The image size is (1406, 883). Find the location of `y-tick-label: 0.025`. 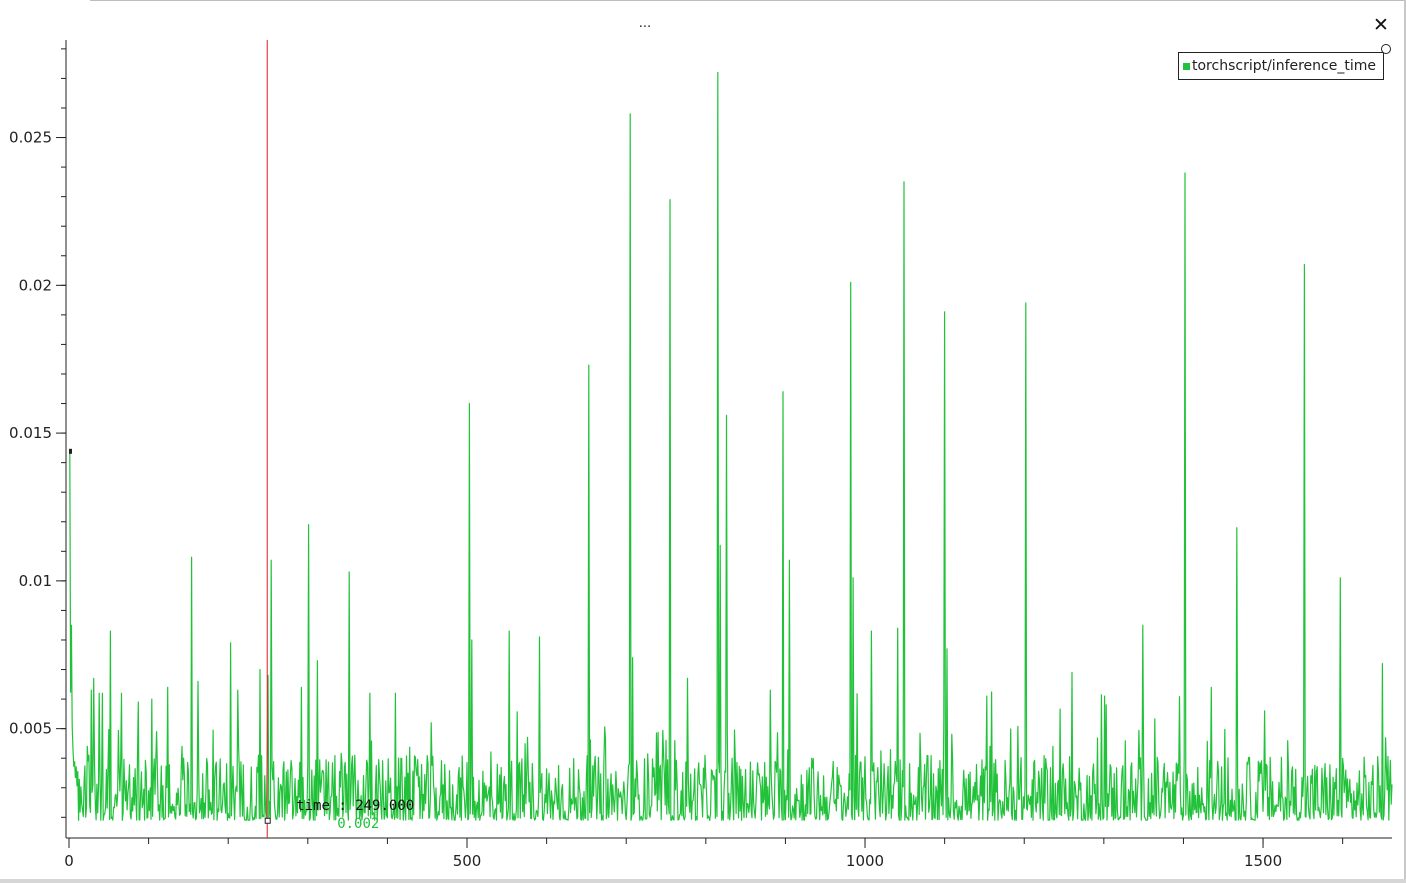

y-tick-label: 0.025 is located at coordinates (30, 138).